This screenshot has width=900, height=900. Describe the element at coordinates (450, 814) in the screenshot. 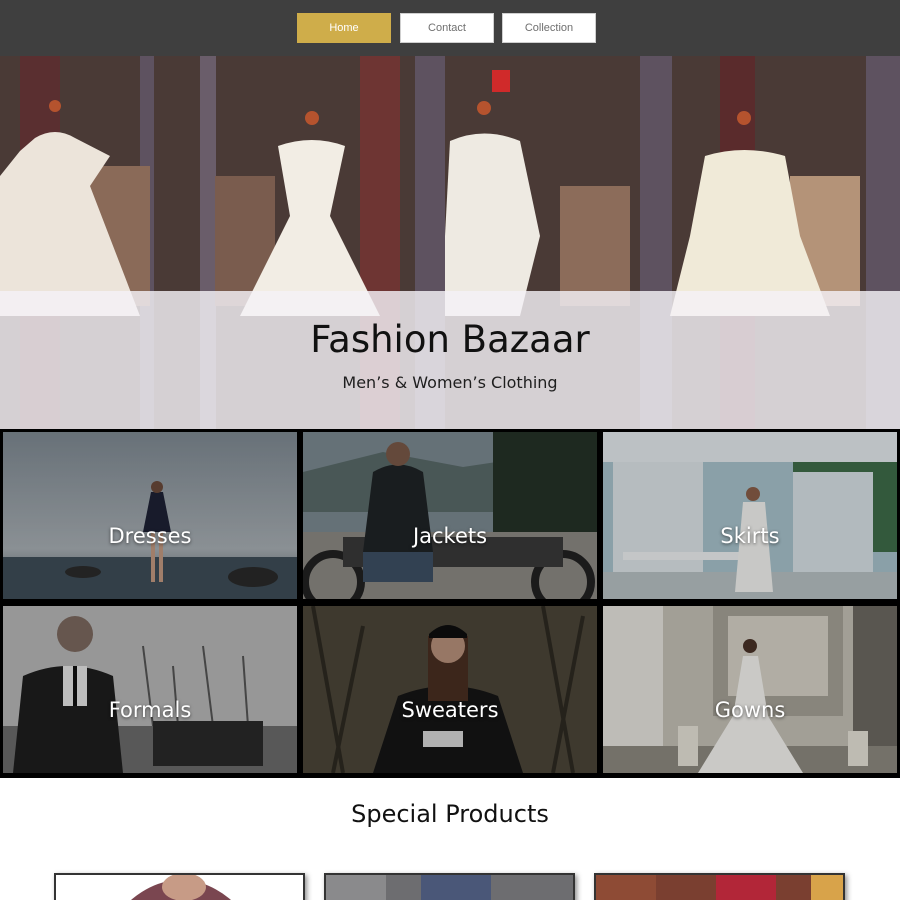

I see `special-products-heading: Special Products` at that location.